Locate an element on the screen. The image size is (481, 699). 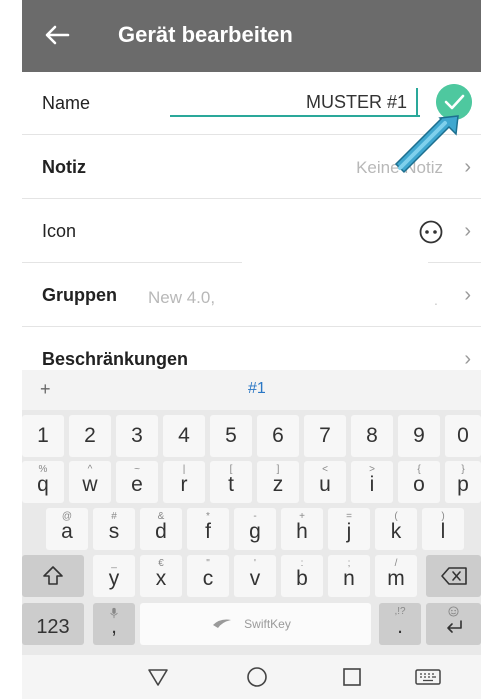
key-6: 6 is located at coordinates (278, 436).